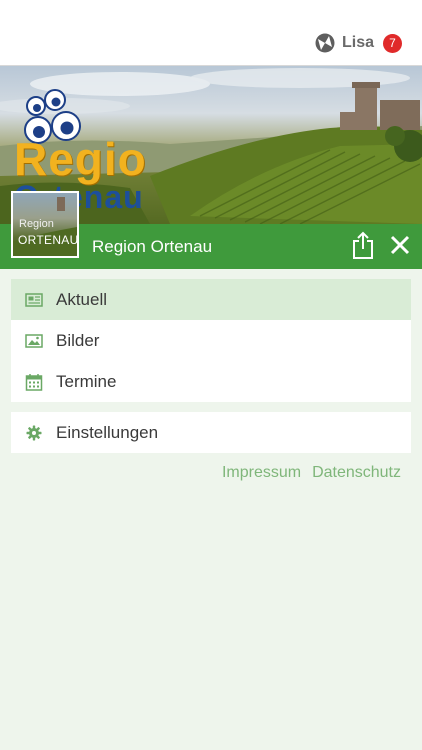 This screenshot has height=750, width=422. Describe the element at coordinates (34, 433) in the screenshot. I see `gear-icon` at that location.